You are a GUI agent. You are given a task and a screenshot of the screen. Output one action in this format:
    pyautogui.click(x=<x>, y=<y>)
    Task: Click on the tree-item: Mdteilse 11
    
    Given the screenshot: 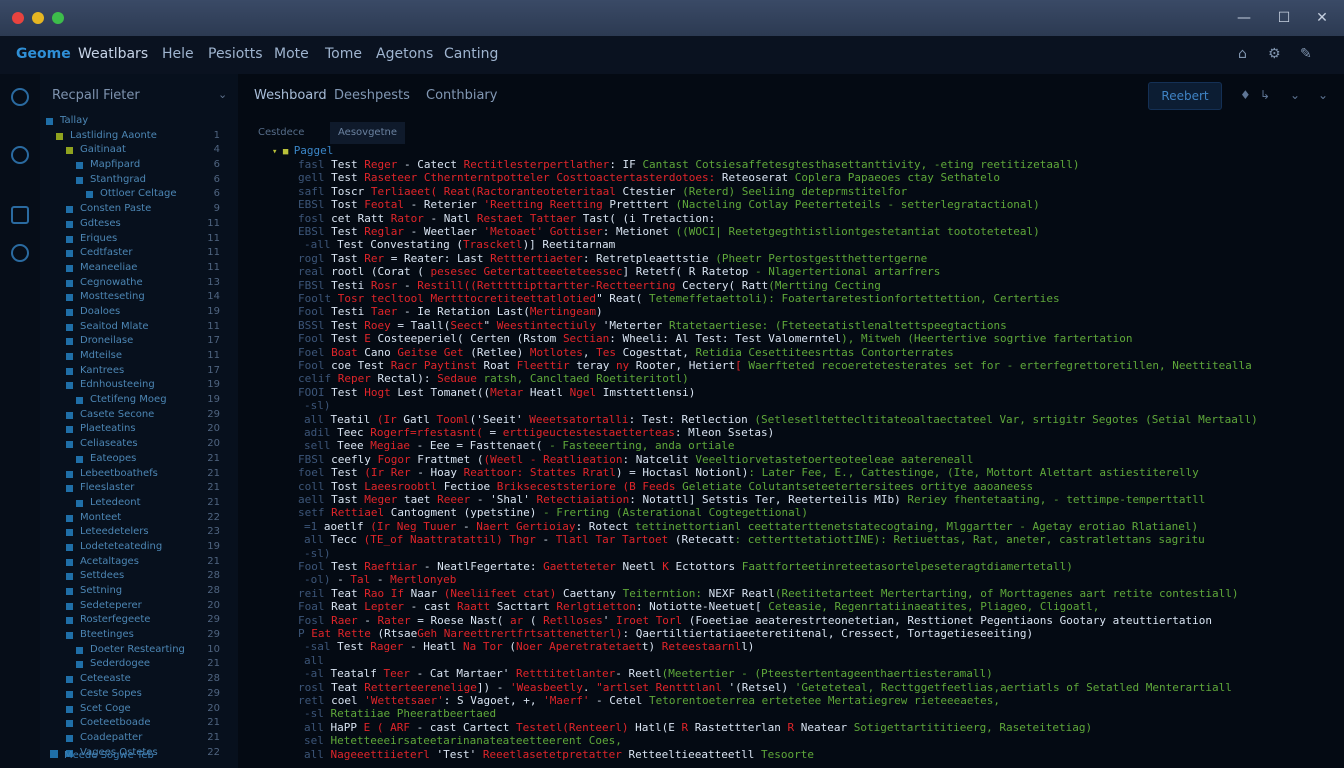 What is the action you would take?
    pyautogui.click(x=139, y=356)
    